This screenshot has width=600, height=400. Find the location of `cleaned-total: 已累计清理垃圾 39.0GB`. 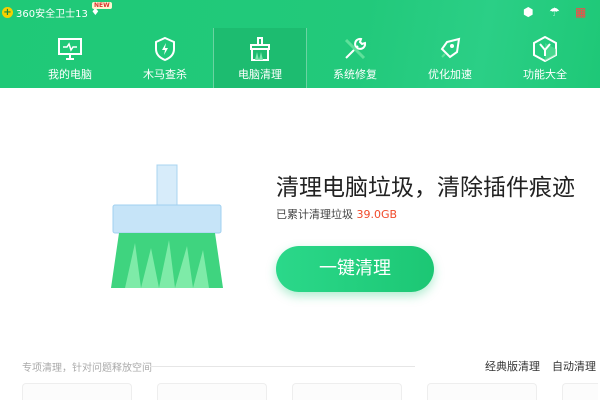

cleaned-total: 已累计清理垃圾 39.0GB is located at coordinates (336, 214).